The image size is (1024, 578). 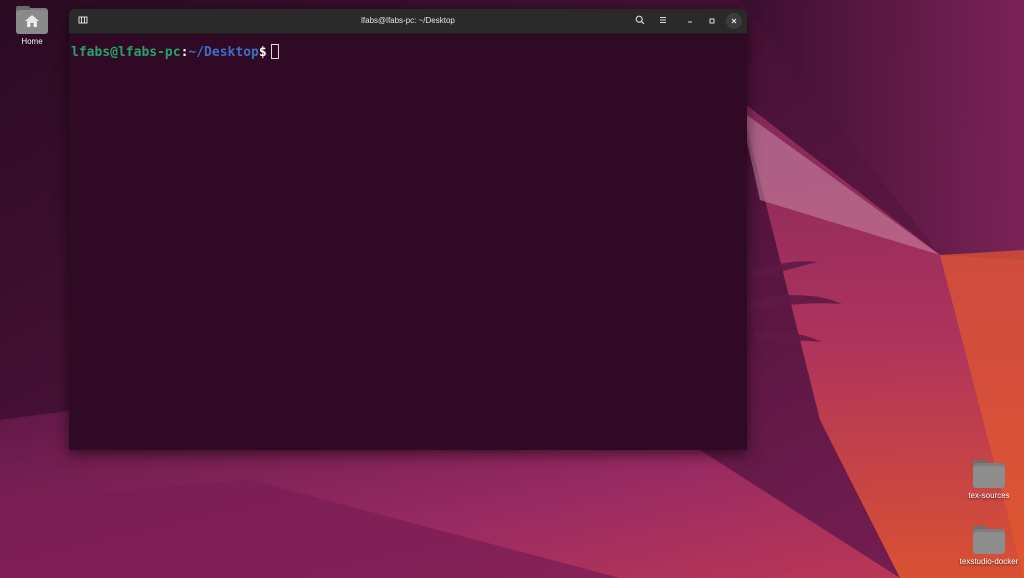 I want to click on desktop-icon-home: Home, so click(x=36, y=26).